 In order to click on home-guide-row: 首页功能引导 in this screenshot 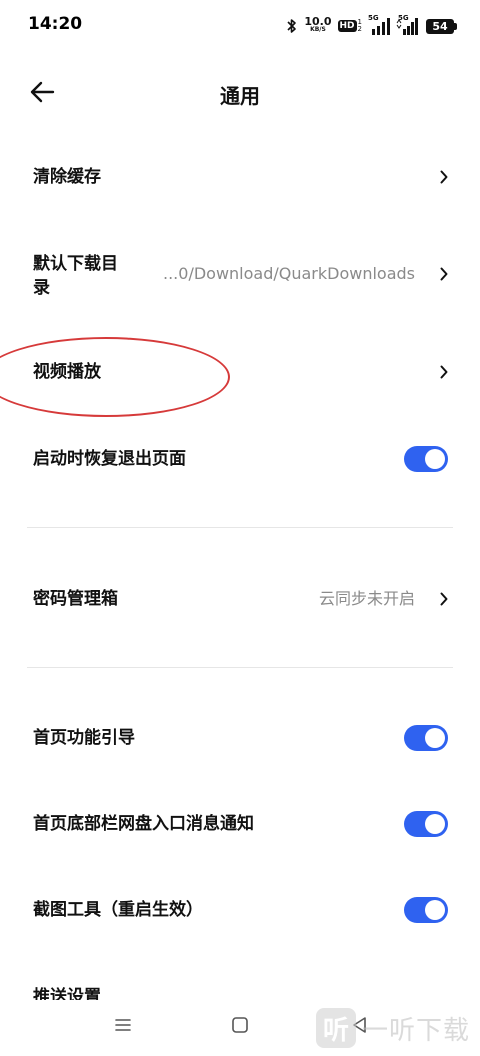, I will do `click(240, 739)`.